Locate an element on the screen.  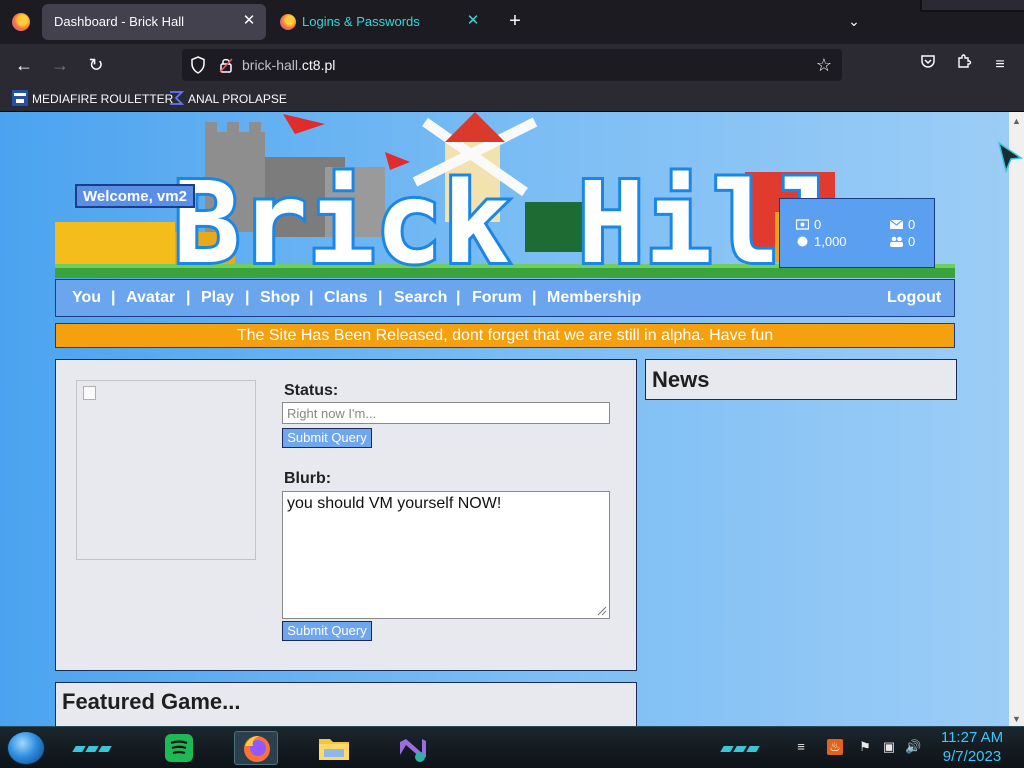
folder-icon is located at coordinates (334, 749).